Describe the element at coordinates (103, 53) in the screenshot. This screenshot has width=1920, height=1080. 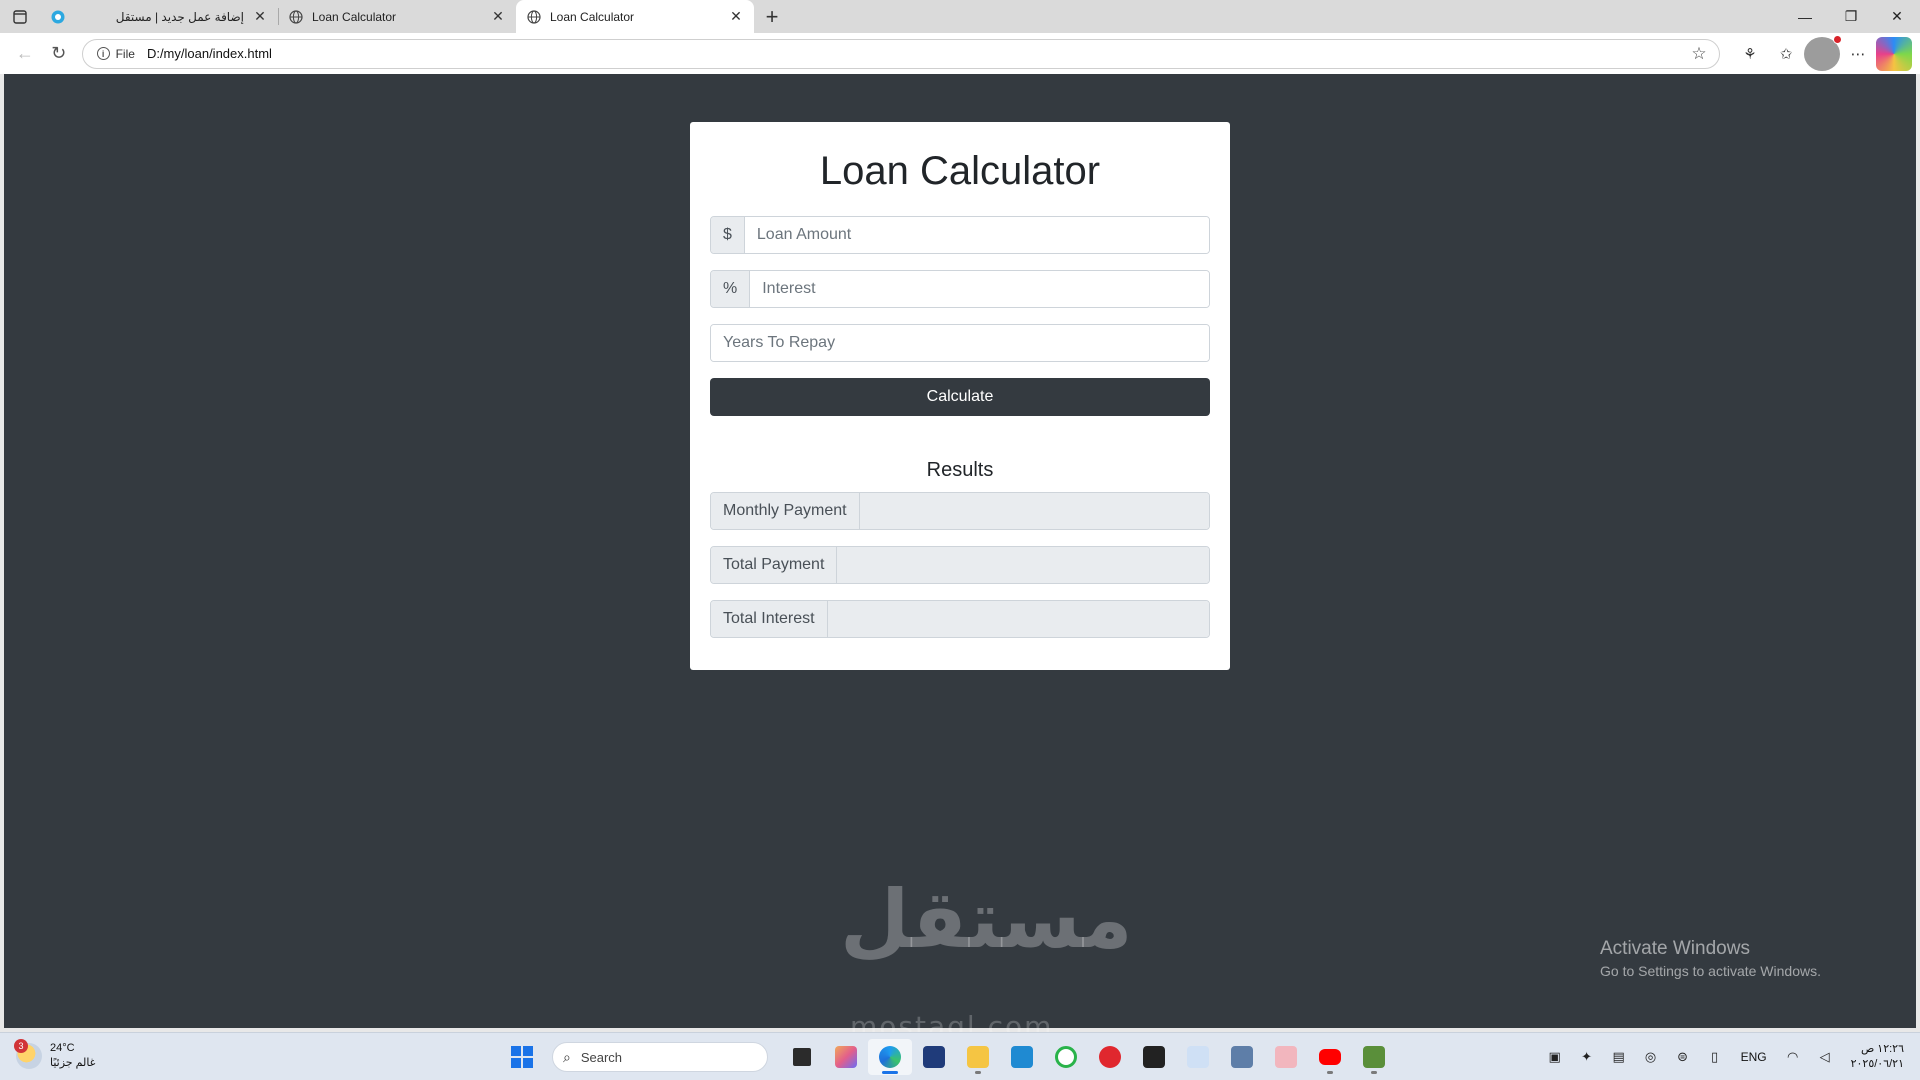
I see `info-icon: i` at that location.